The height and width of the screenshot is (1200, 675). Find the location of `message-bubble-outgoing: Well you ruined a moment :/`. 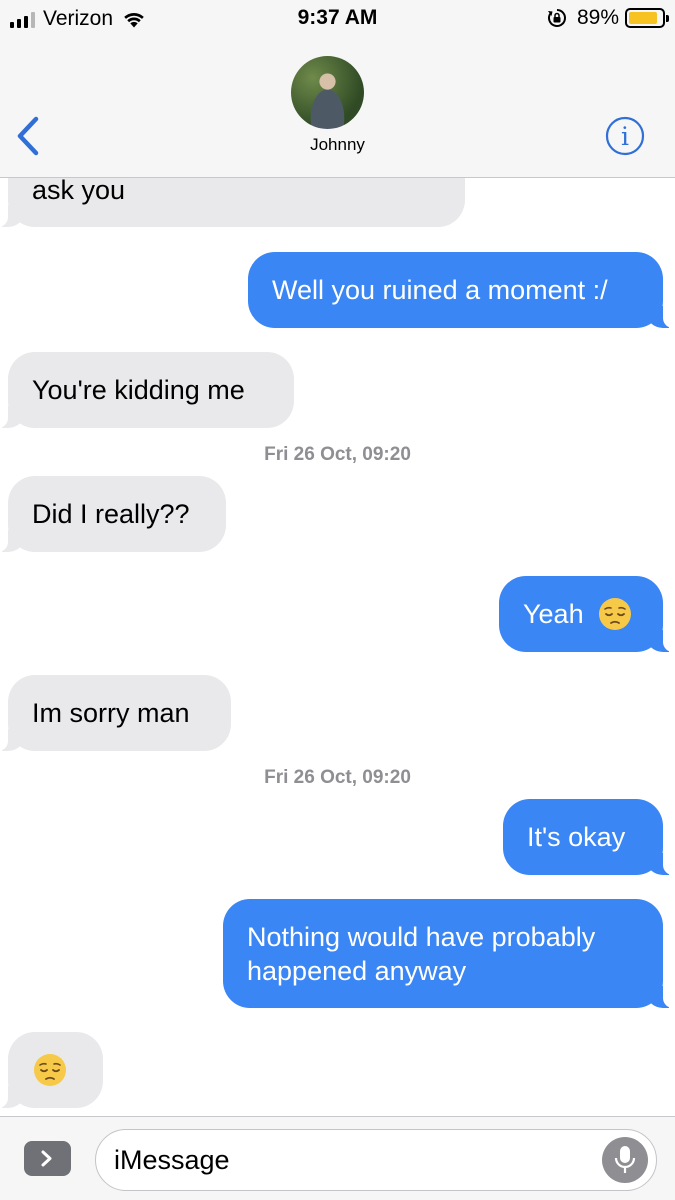

message-bubble-outgoing: Well you ruined a moment :/ is located at coordinates (461, 290).